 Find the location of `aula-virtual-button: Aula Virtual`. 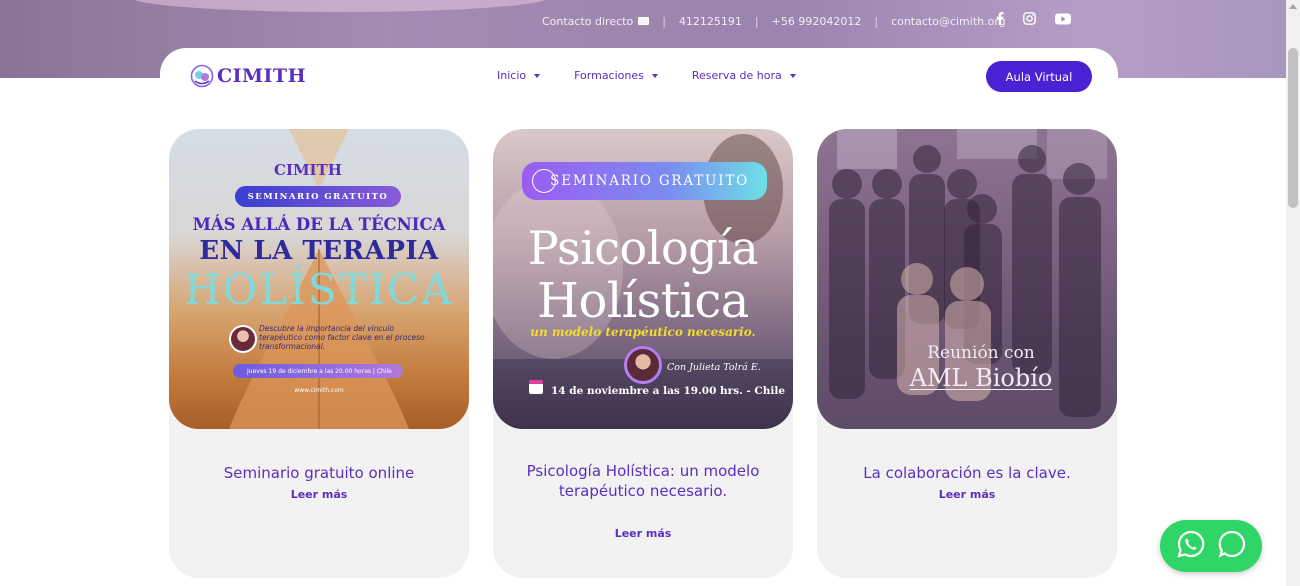

aula-virtual-button: Aula Virtual is located at coordinates (1039, 76).